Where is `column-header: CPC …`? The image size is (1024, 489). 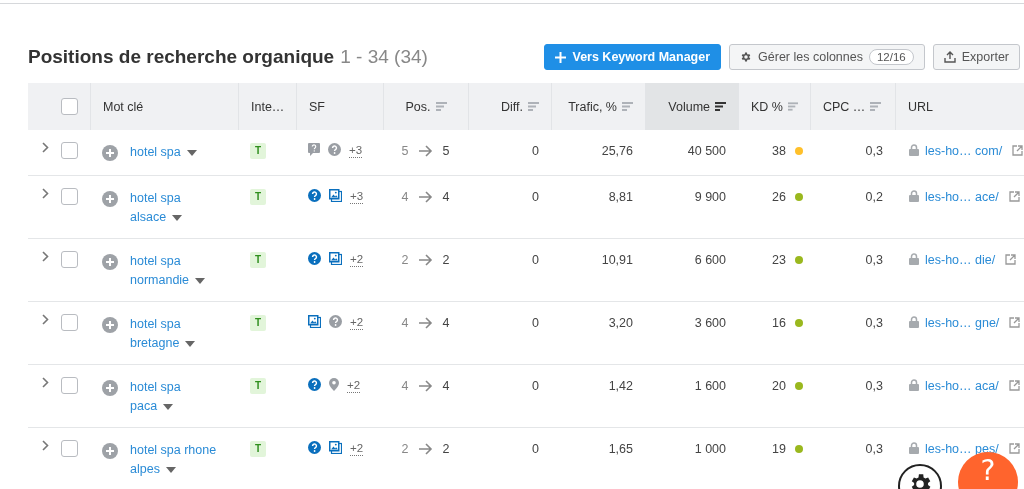
column-header: CPC … is located at coordinates (852, 106).